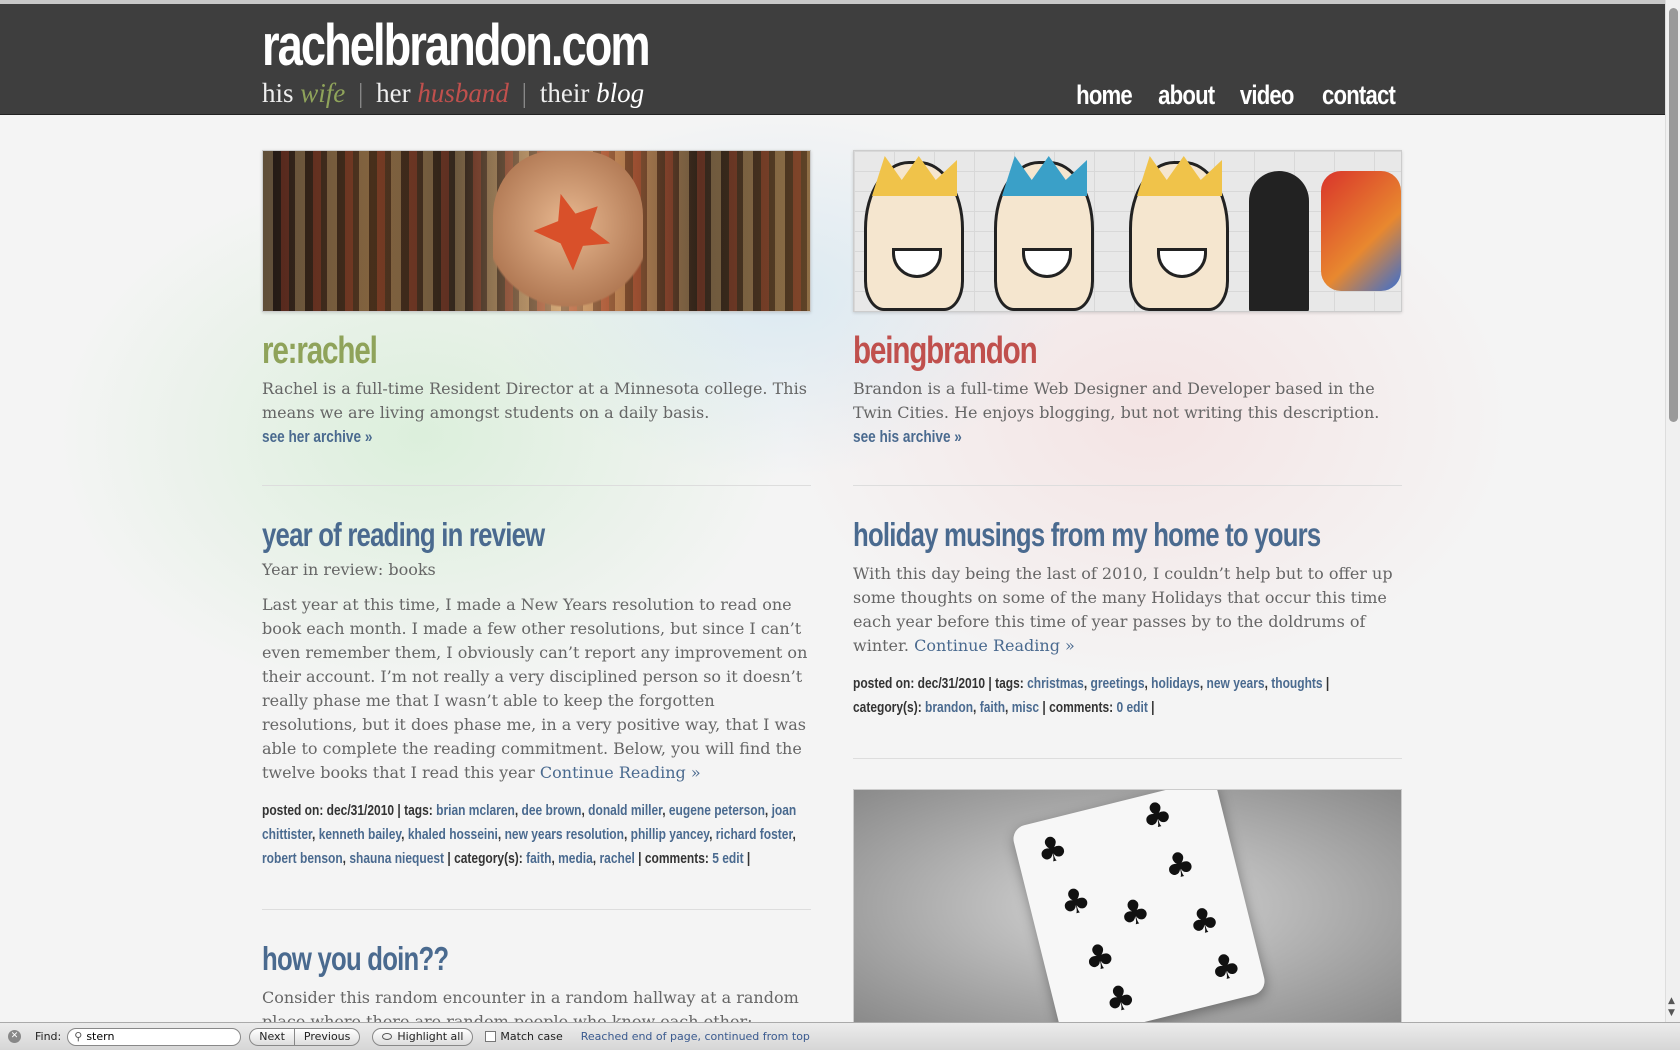  I want to click on brandon-banner-image, so click(1127, 231).